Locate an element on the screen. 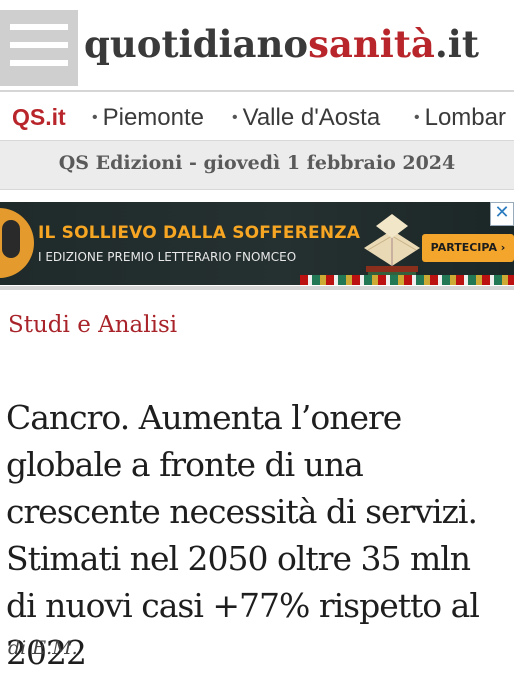 The height and width of the screenshot is (680, 514). banner-subtitle: I EDIZIONE PREMIO LETTERARIO FNOMCEO is located at coordinates (167, 257).